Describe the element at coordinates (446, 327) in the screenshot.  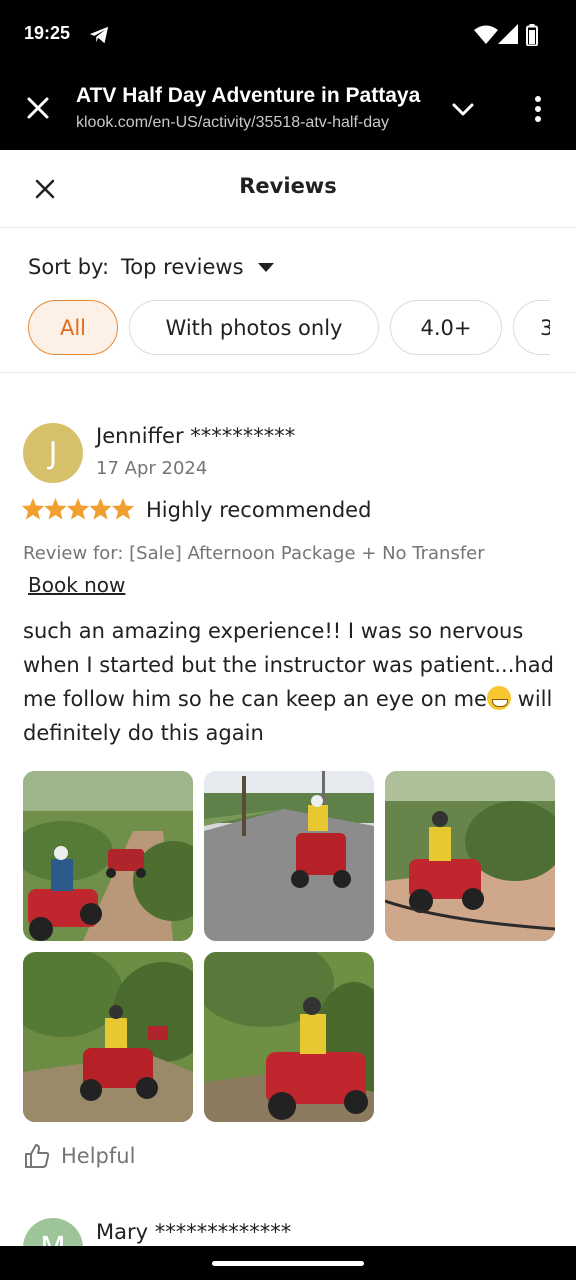
I see `filter-chip-4-plus: 4.0+` at that location.